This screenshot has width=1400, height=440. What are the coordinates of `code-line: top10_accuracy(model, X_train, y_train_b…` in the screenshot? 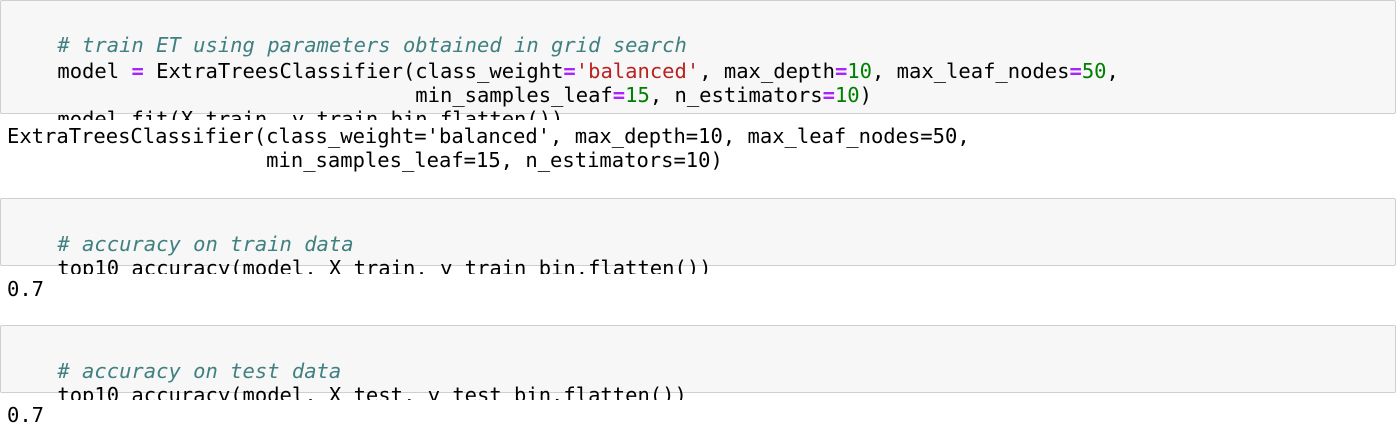 It's located at (359, 256).